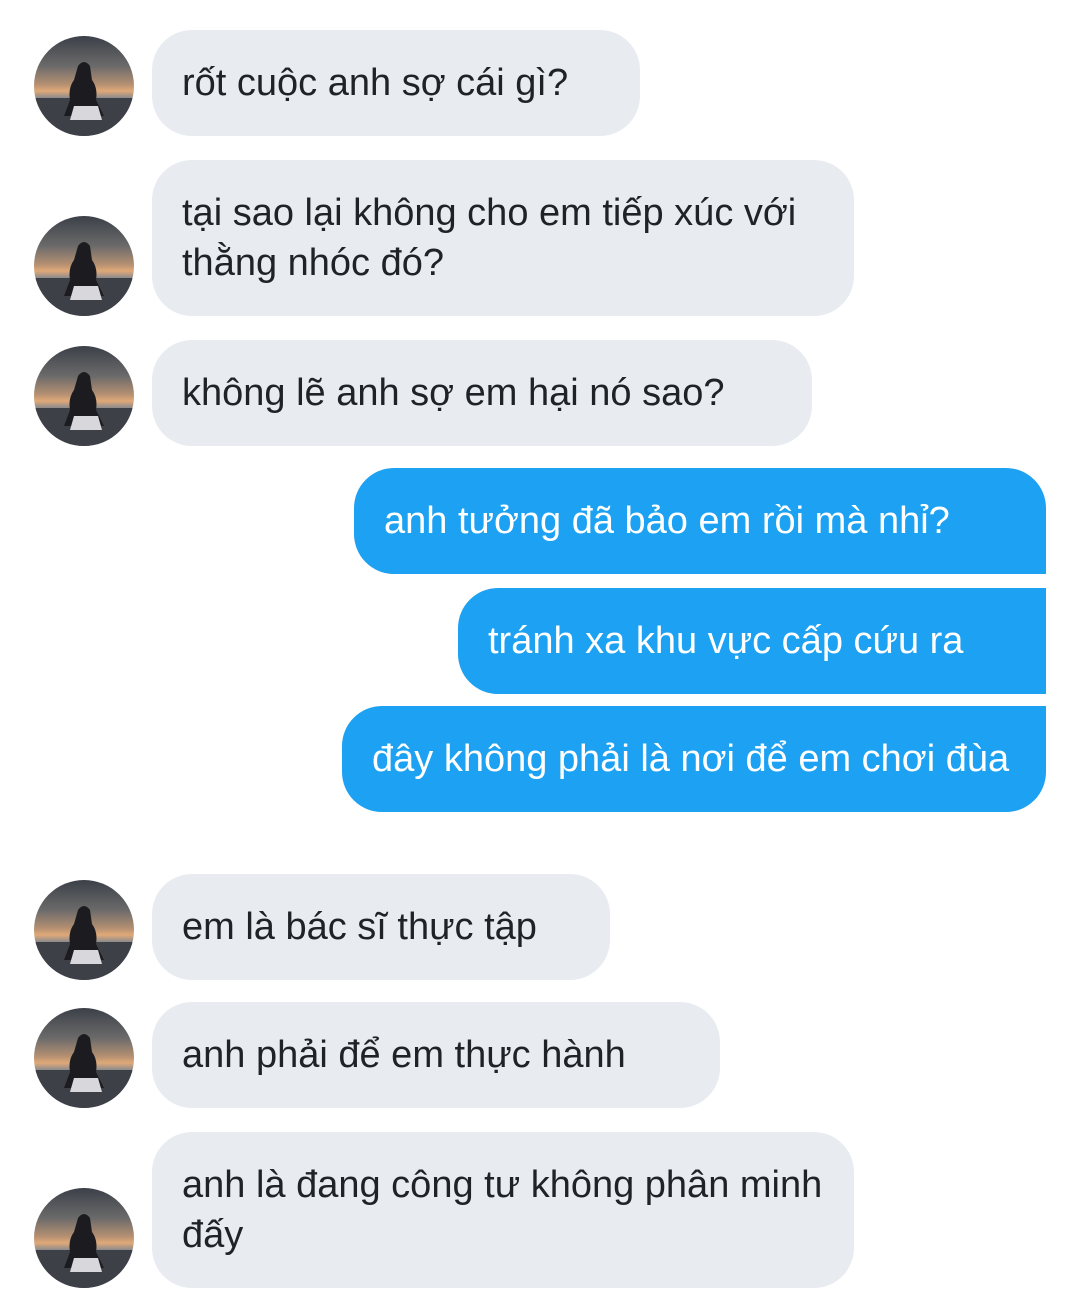 The height and width of the screenshot is (1307, 1080). I want to click on message-text: đây không phải là nơi để em chơi đùa, so click(691, 759).